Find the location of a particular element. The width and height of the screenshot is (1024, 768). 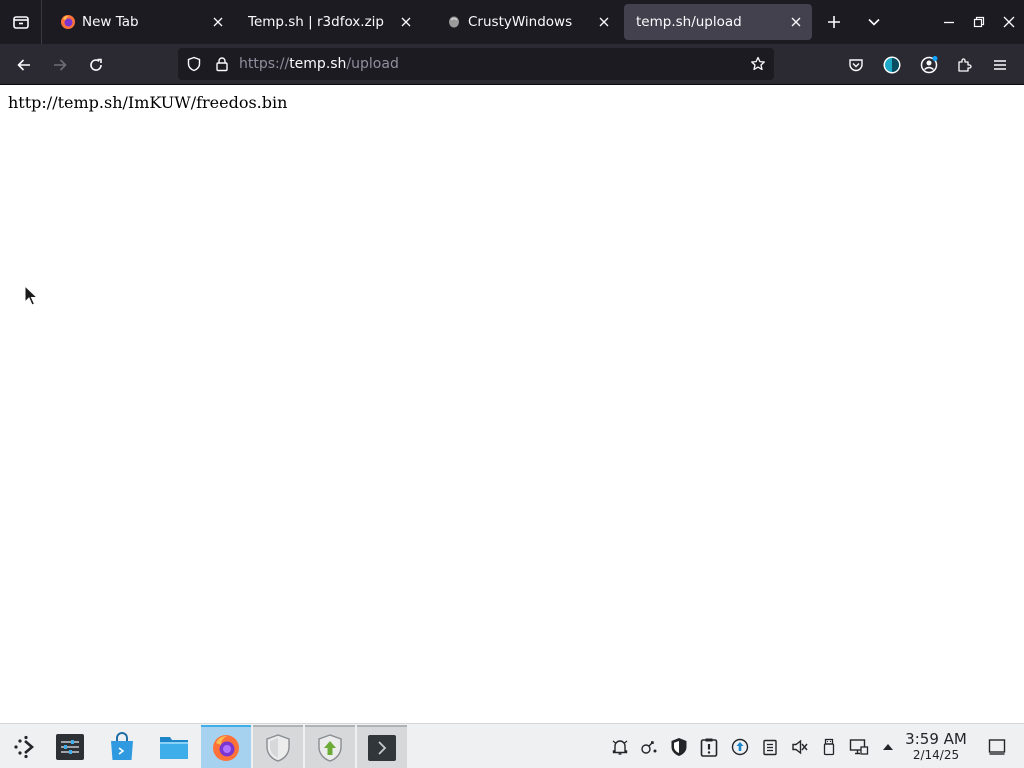

tray-expand-button is located at coordinates (888, 747).